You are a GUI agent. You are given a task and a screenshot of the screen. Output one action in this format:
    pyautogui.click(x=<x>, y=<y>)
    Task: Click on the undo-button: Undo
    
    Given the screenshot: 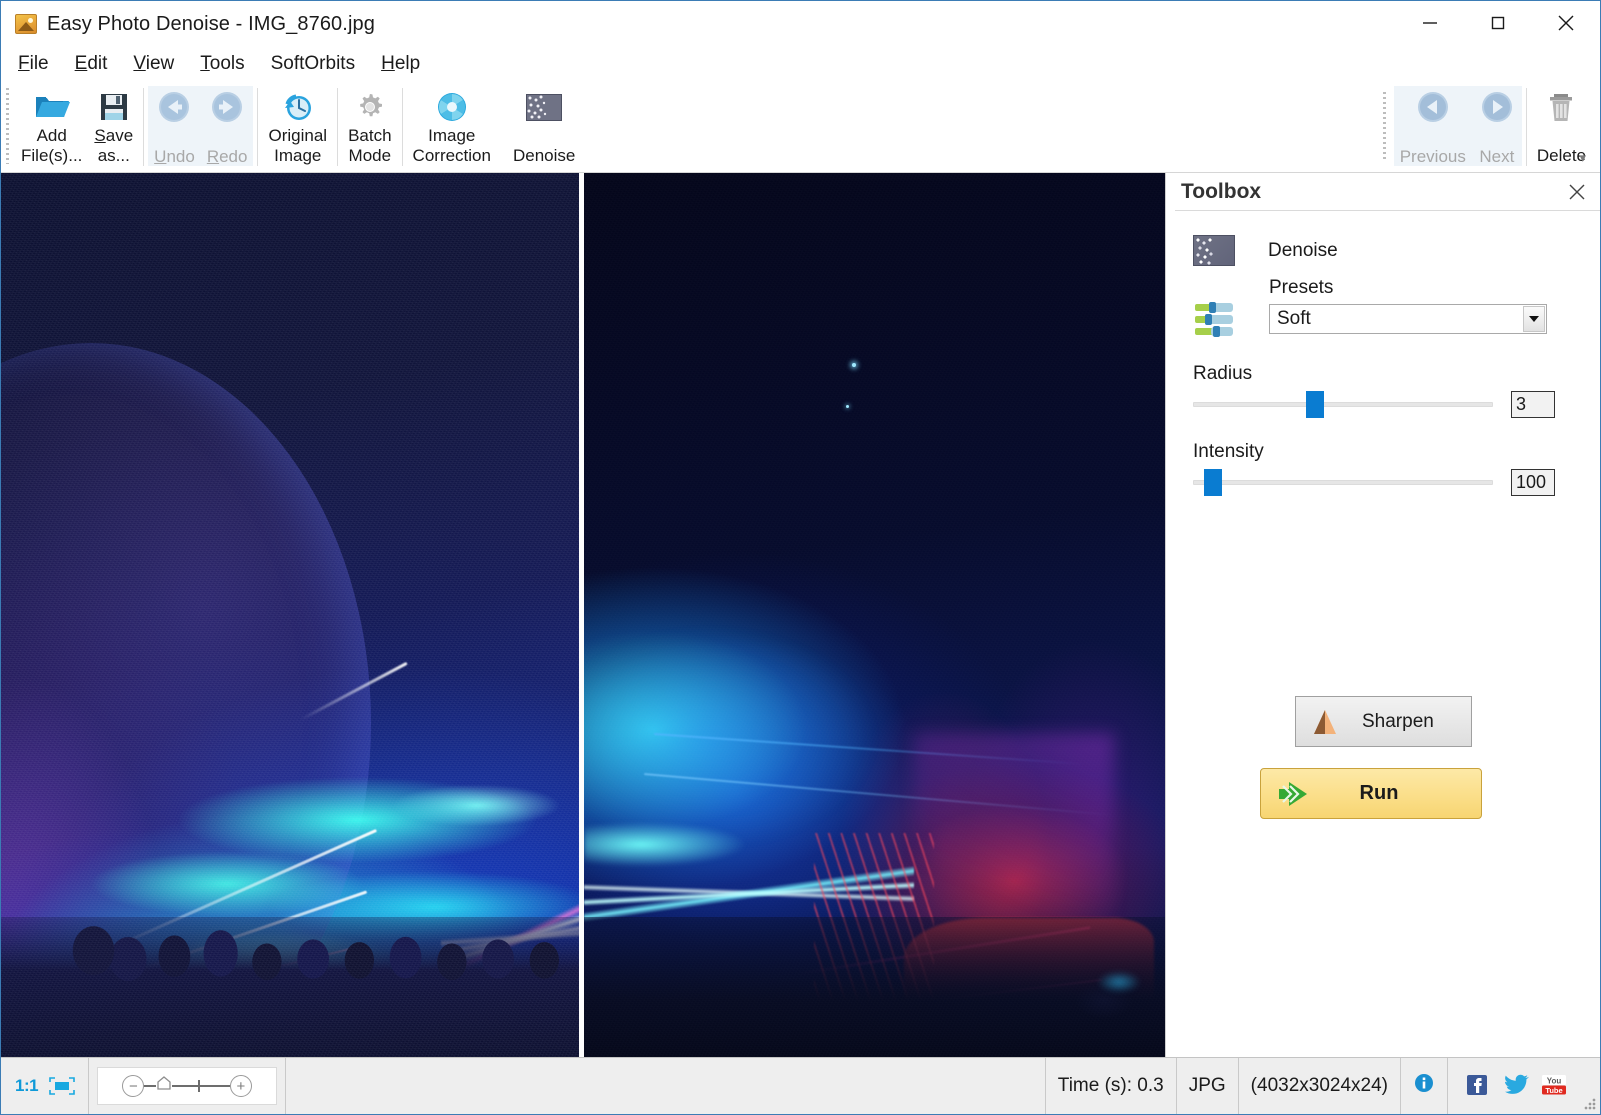 What is the action you would take?
    pyautogui.click(x=174, y=126)
    